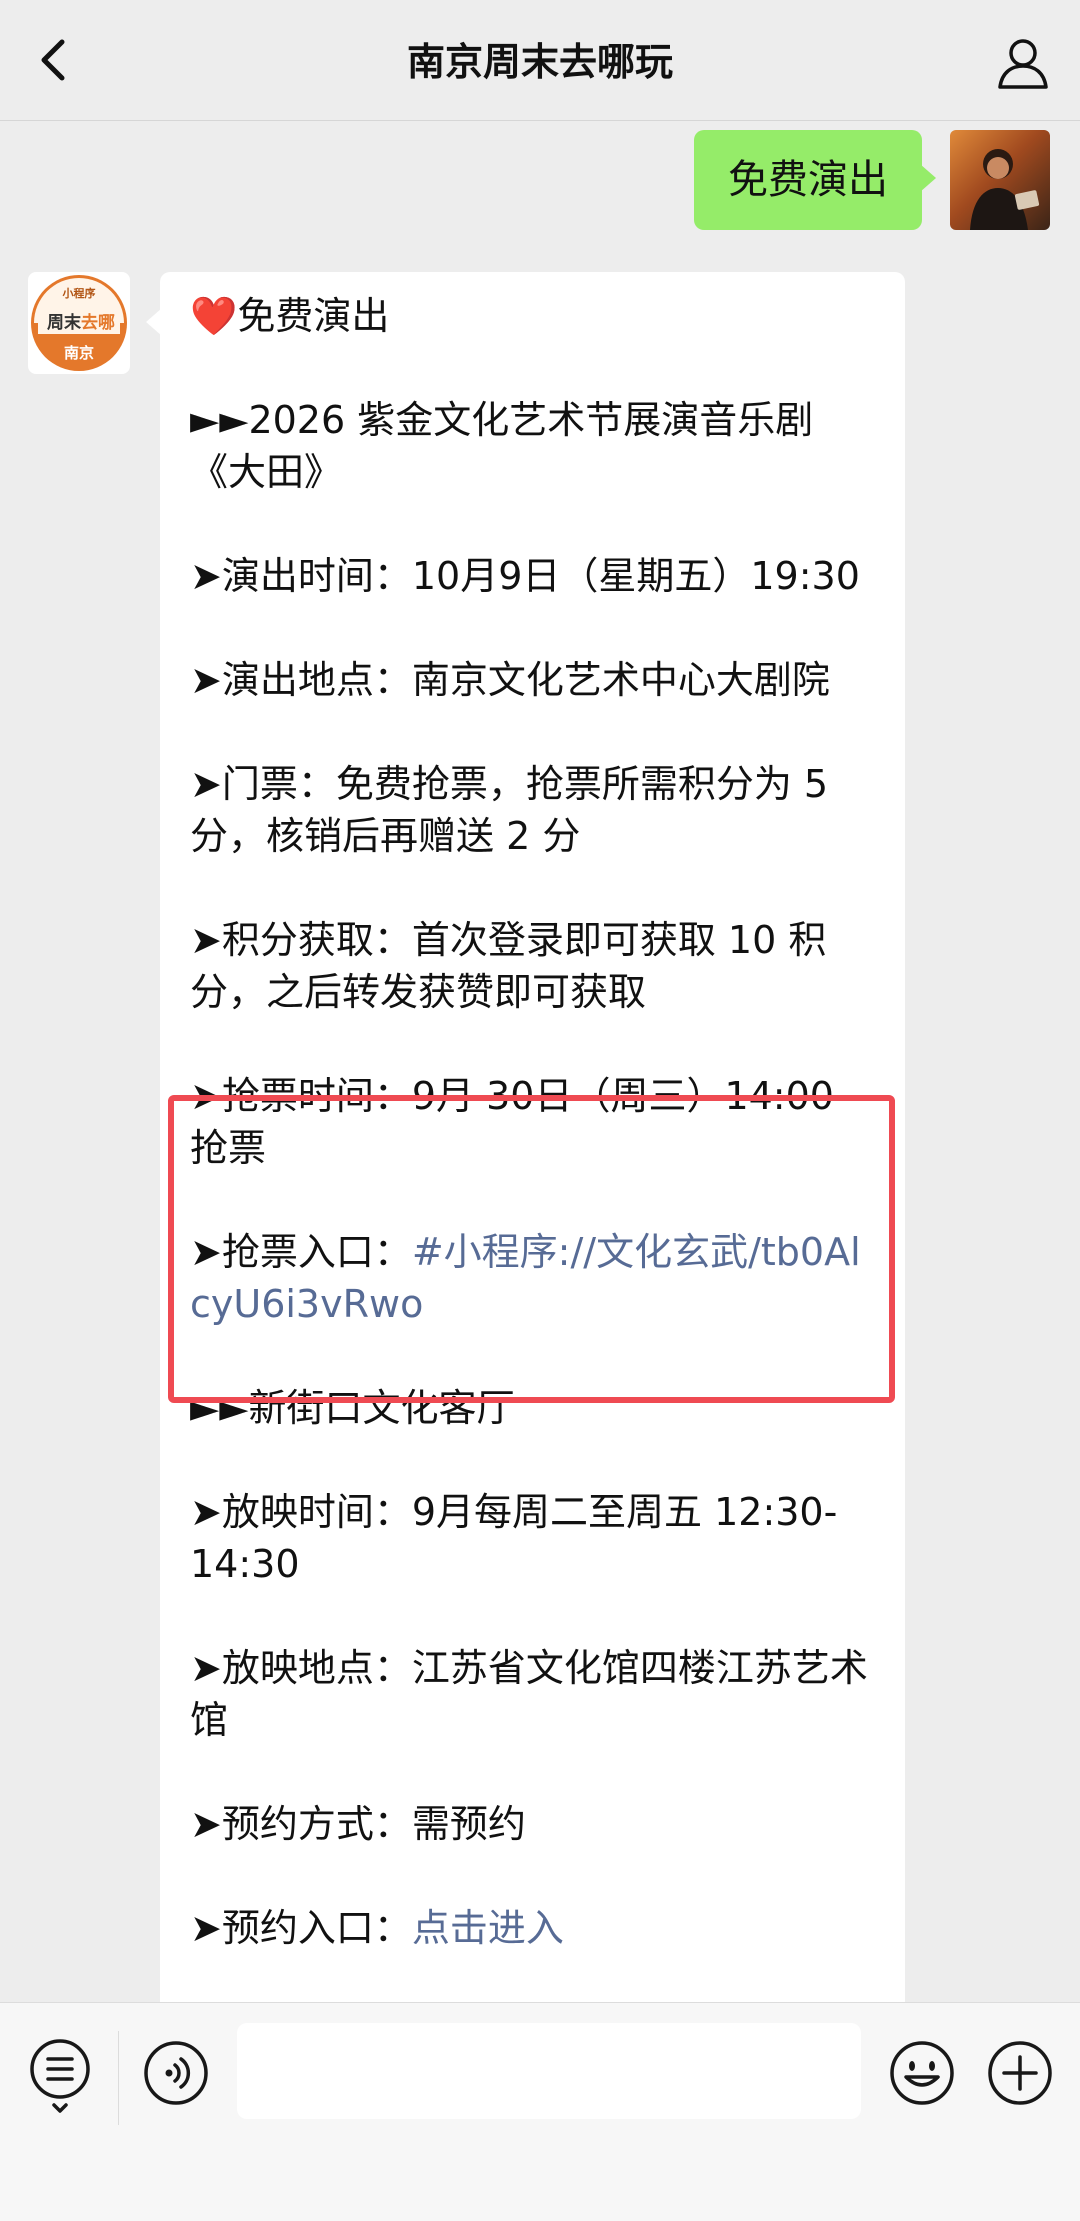  I want to click on chat-title: 南京周末去哪玩, so click(539, 62).